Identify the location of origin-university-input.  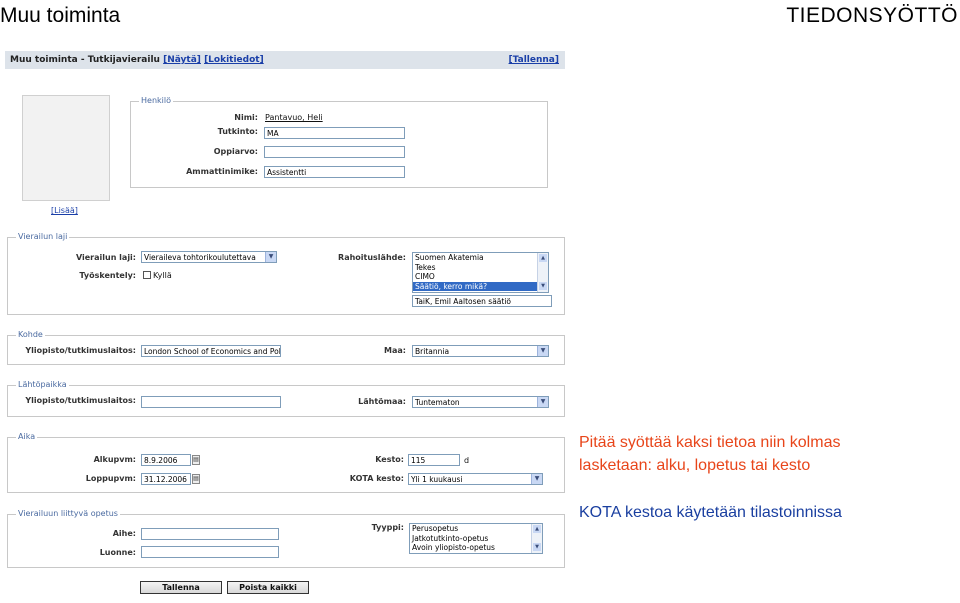
(211, 402).